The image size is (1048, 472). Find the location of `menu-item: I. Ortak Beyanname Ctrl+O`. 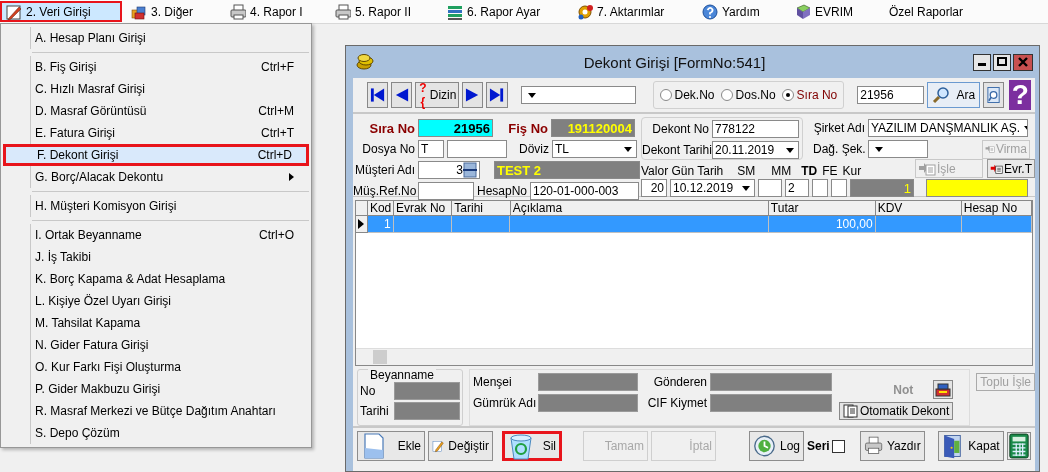

menu-item: I. Ortak Beyanname Ctrl+O is located at coordinates (156, 235).